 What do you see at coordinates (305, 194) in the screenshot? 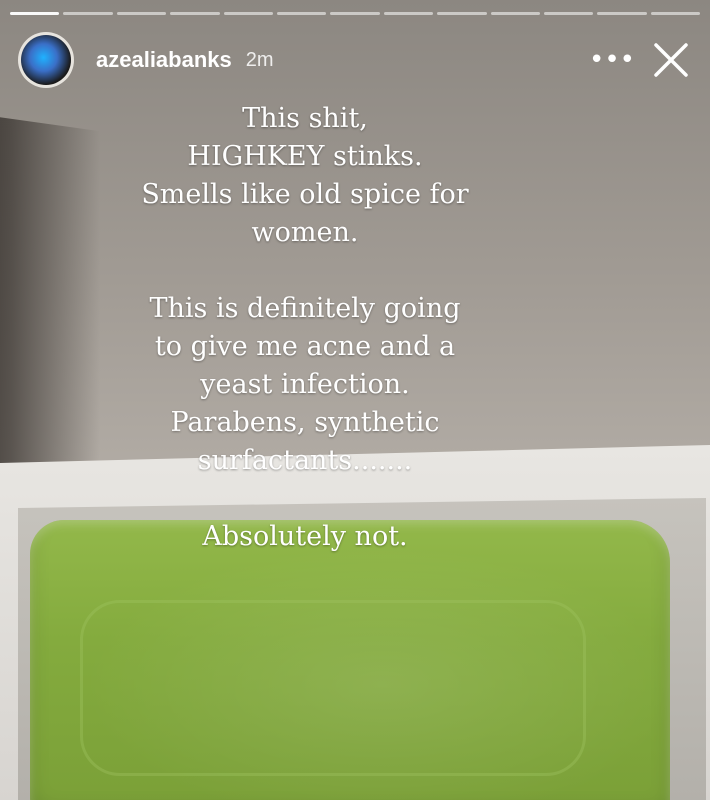
I see `caption-line: Smells like old spice for` at bounding box center [305, 194].